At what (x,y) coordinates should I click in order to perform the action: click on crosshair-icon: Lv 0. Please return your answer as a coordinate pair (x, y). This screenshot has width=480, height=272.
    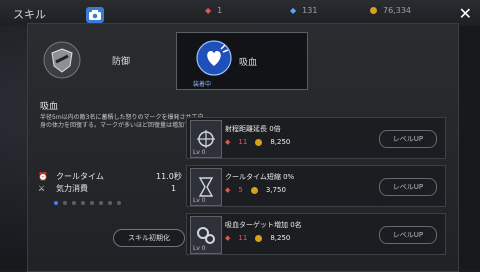
    Looking at the image, I should click on (206, 139).